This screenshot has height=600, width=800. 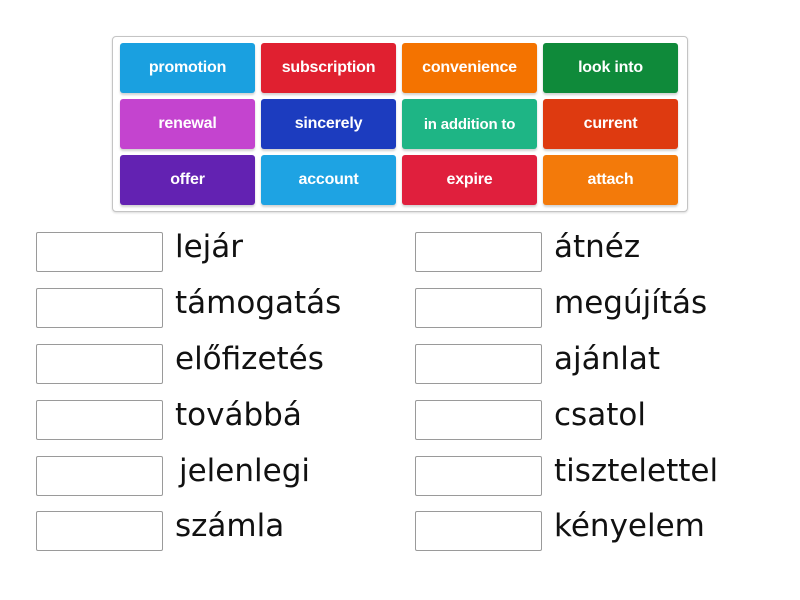 What do you see at coordinates (328, 124) in the screenshot?
I see `tile-sincerely: sincerely` at bounding box center [328, 124].